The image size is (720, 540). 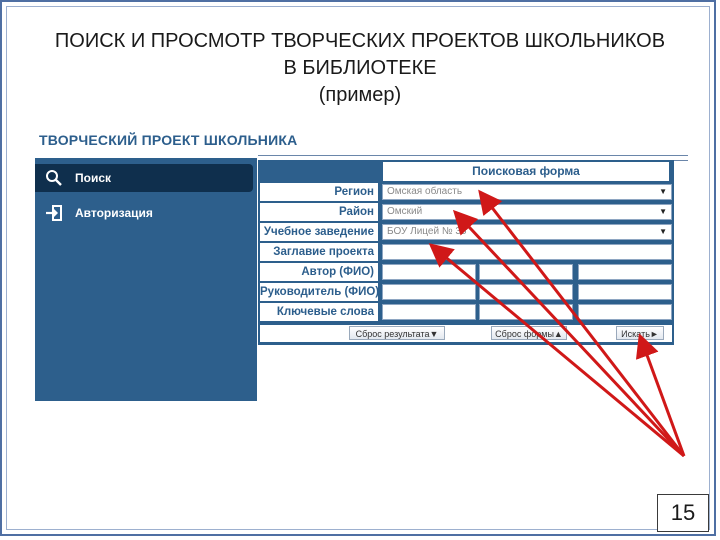 What do you see at coordinates (683, 513) in the screenshot?
I see `page-number: 15` at bounding box center [683, 513].